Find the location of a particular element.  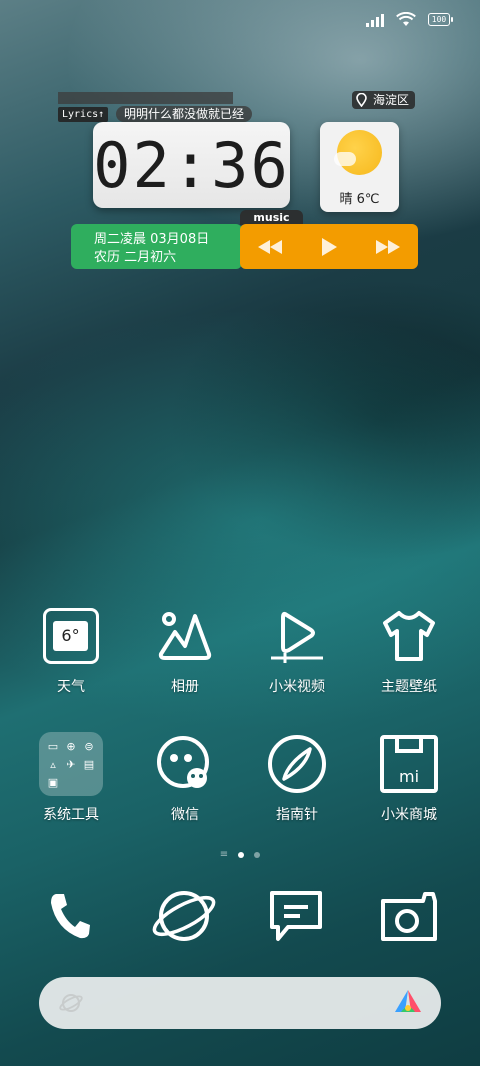

wifi-icon is located at coordinates (406, 19).